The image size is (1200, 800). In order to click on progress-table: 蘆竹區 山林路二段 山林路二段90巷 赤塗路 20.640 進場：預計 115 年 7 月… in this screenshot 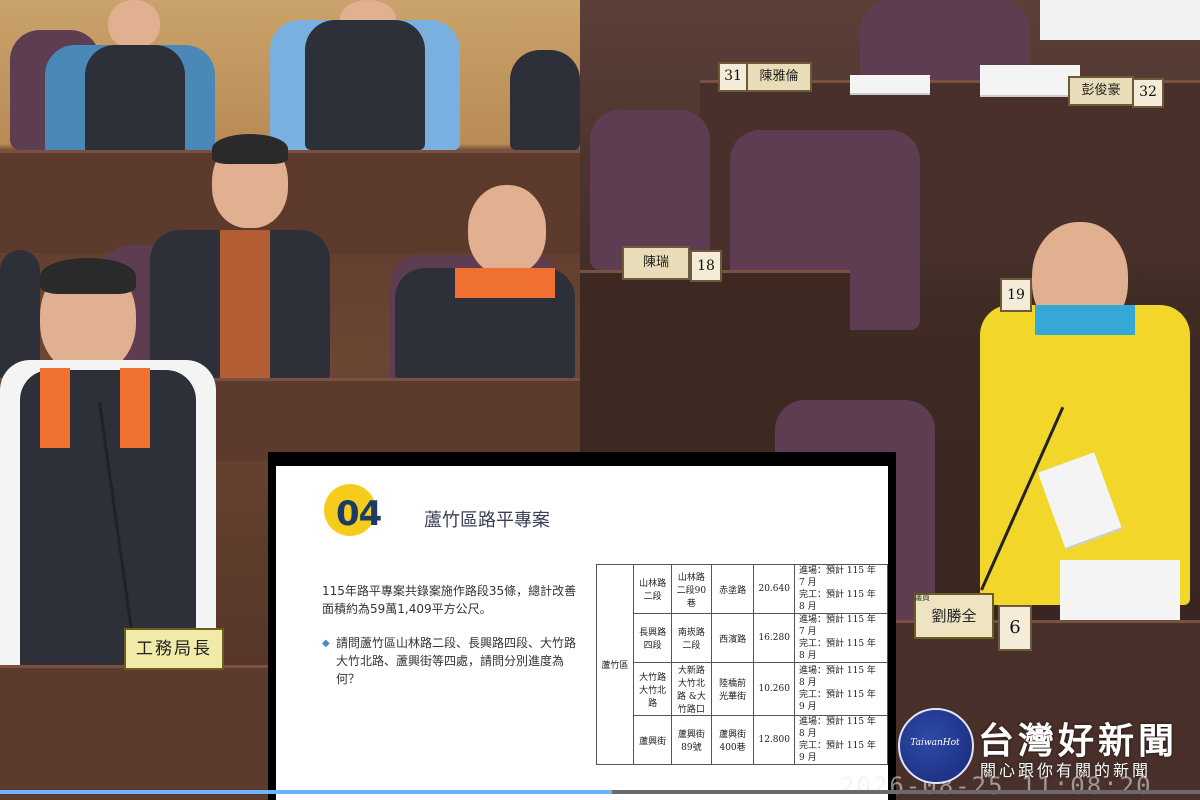, I will do `click(742, 664)`.